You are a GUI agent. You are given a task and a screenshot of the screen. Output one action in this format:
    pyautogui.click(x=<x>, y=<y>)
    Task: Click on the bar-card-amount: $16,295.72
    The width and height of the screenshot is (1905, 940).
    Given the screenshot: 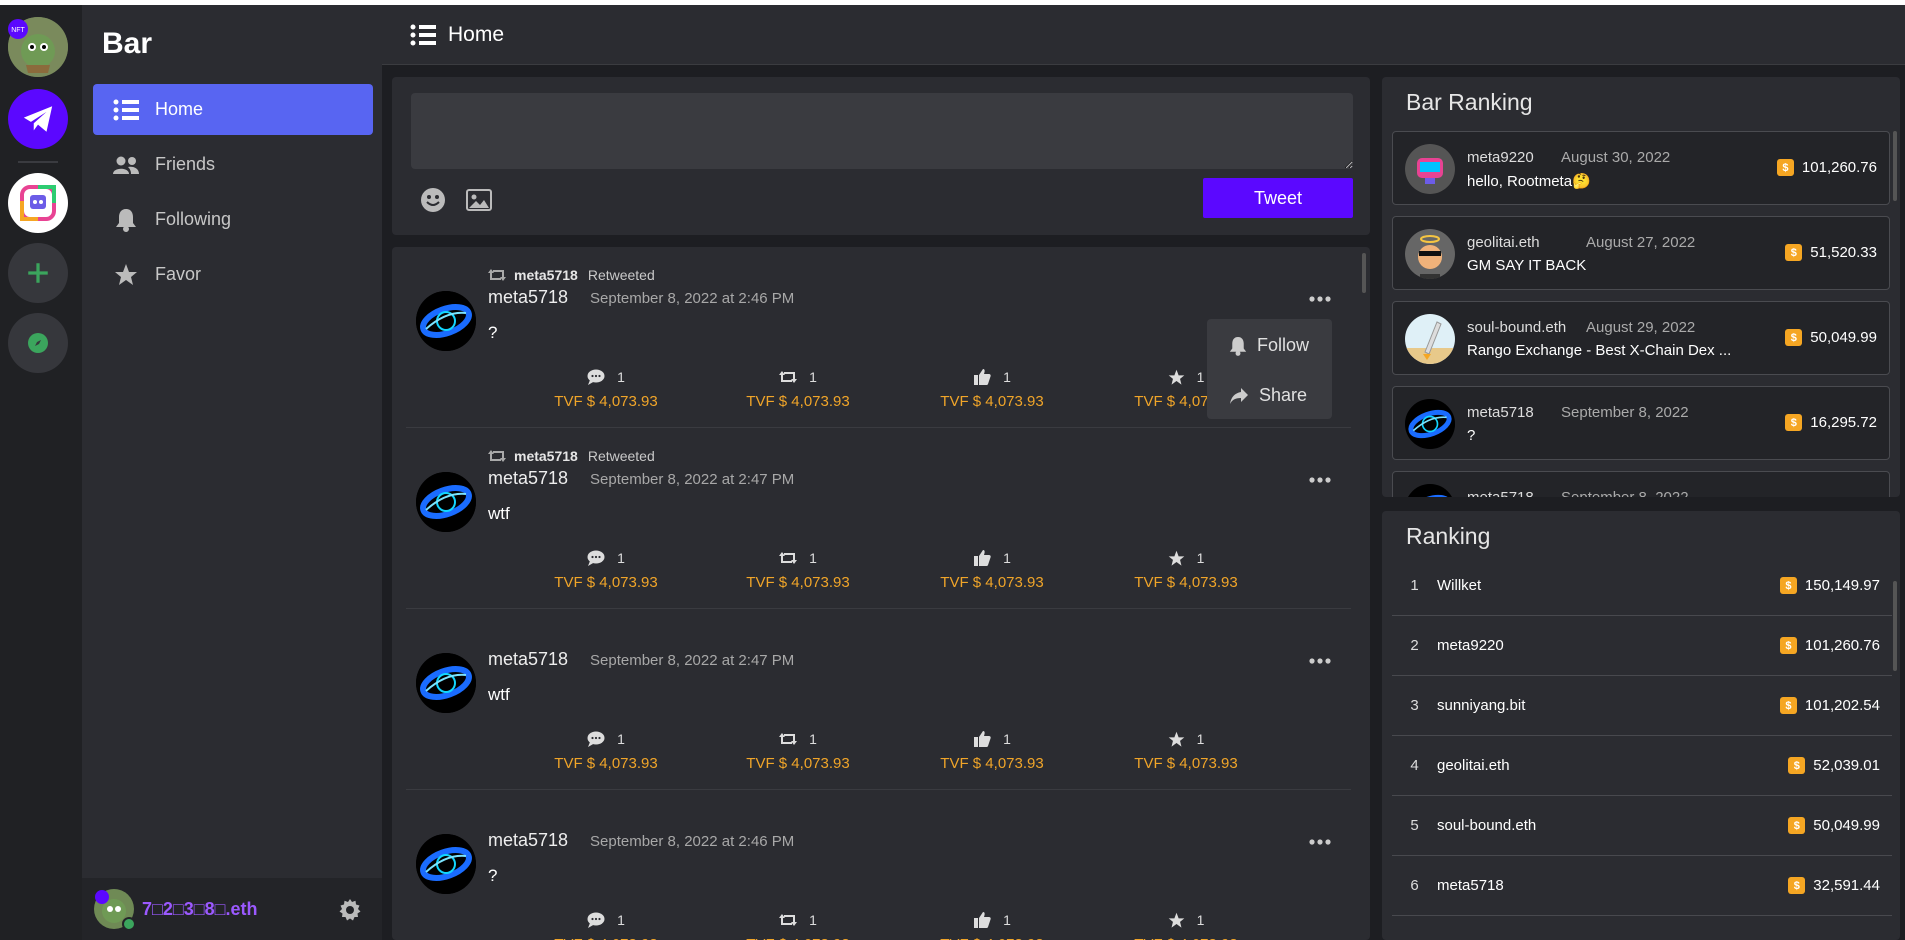 What is the action you would take?
    pyautogui.click(x=1831, y=422)
    